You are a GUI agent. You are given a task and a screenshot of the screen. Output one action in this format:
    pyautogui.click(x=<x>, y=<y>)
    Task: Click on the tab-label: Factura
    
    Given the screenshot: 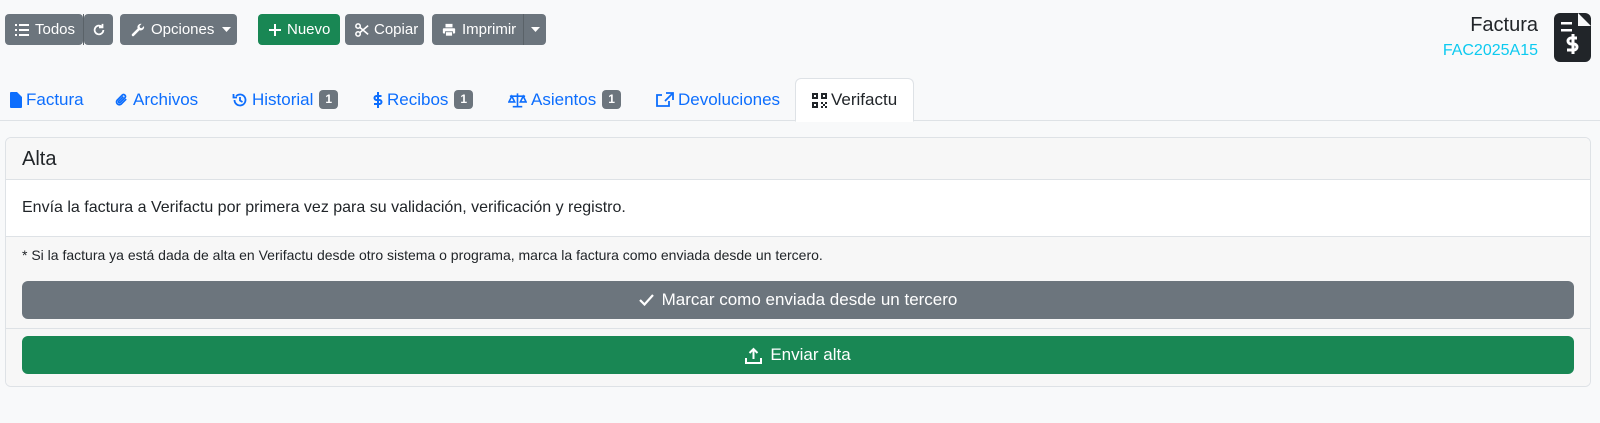 What is the action you would take?
    pyautogui.click(x=55, y=99)
    